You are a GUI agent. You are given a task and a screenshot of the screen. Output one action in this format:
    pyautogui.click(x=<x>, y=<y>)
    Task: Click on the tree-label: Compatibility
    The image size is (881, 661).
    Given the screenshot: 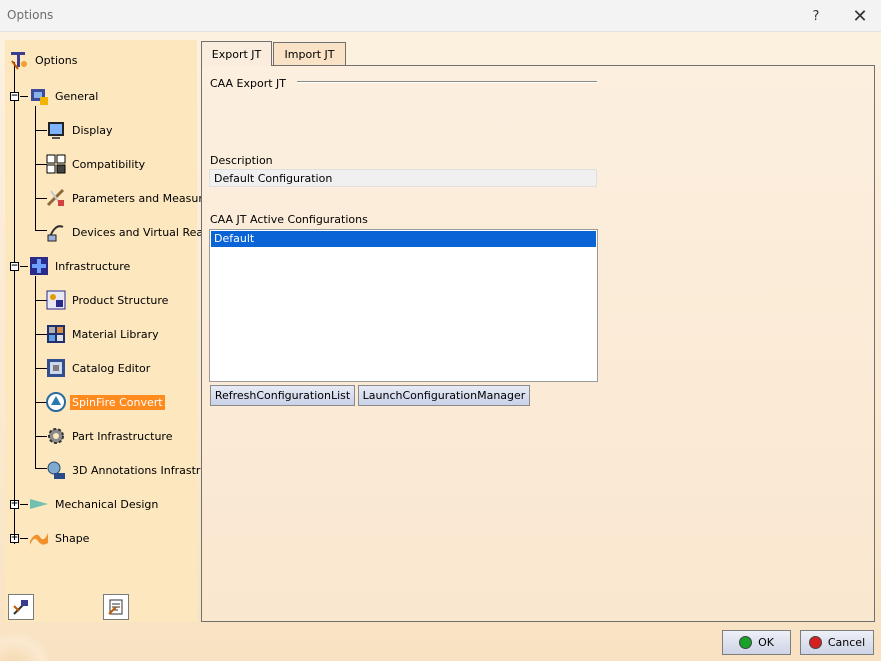 What is the action you would take?
    pyautogui.click(x=109, y=164)
    